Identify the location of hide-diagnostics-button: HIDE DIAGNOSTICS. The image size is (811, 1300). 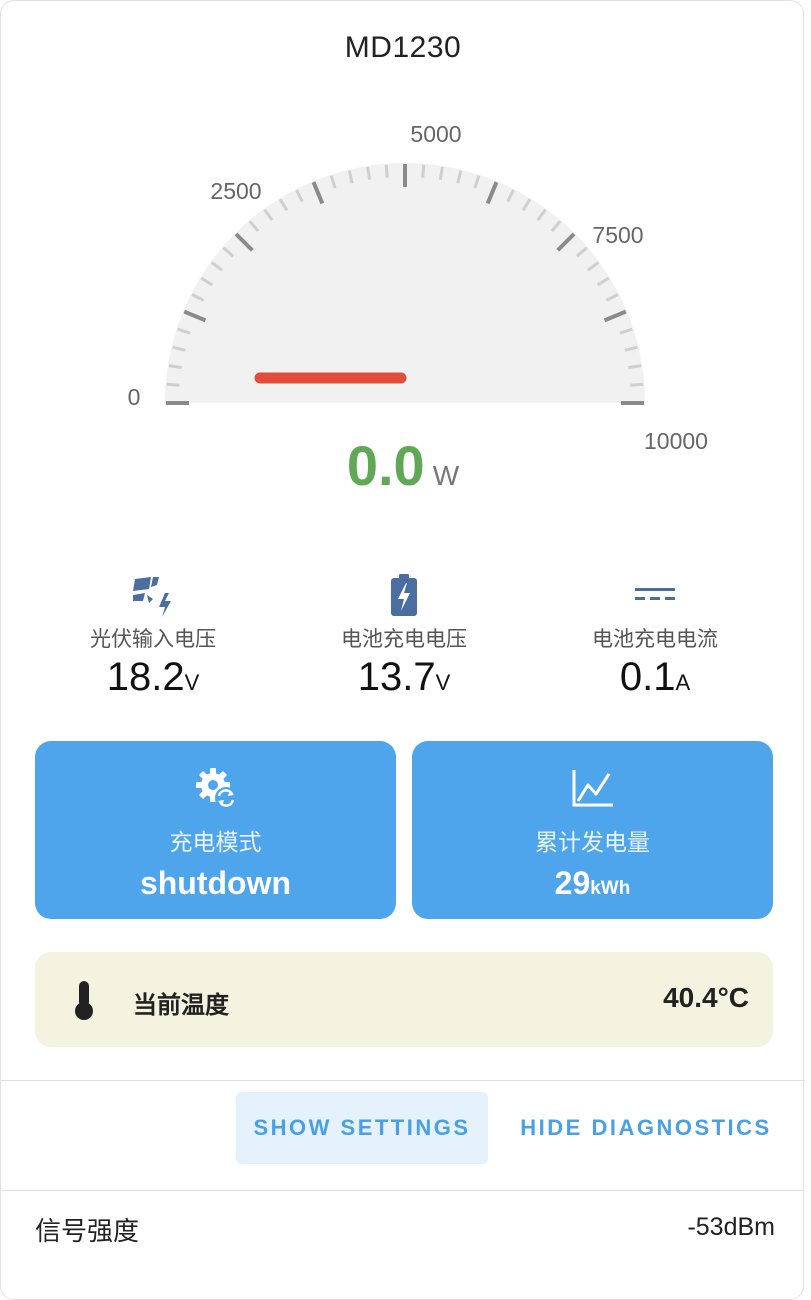
(646, 1128).